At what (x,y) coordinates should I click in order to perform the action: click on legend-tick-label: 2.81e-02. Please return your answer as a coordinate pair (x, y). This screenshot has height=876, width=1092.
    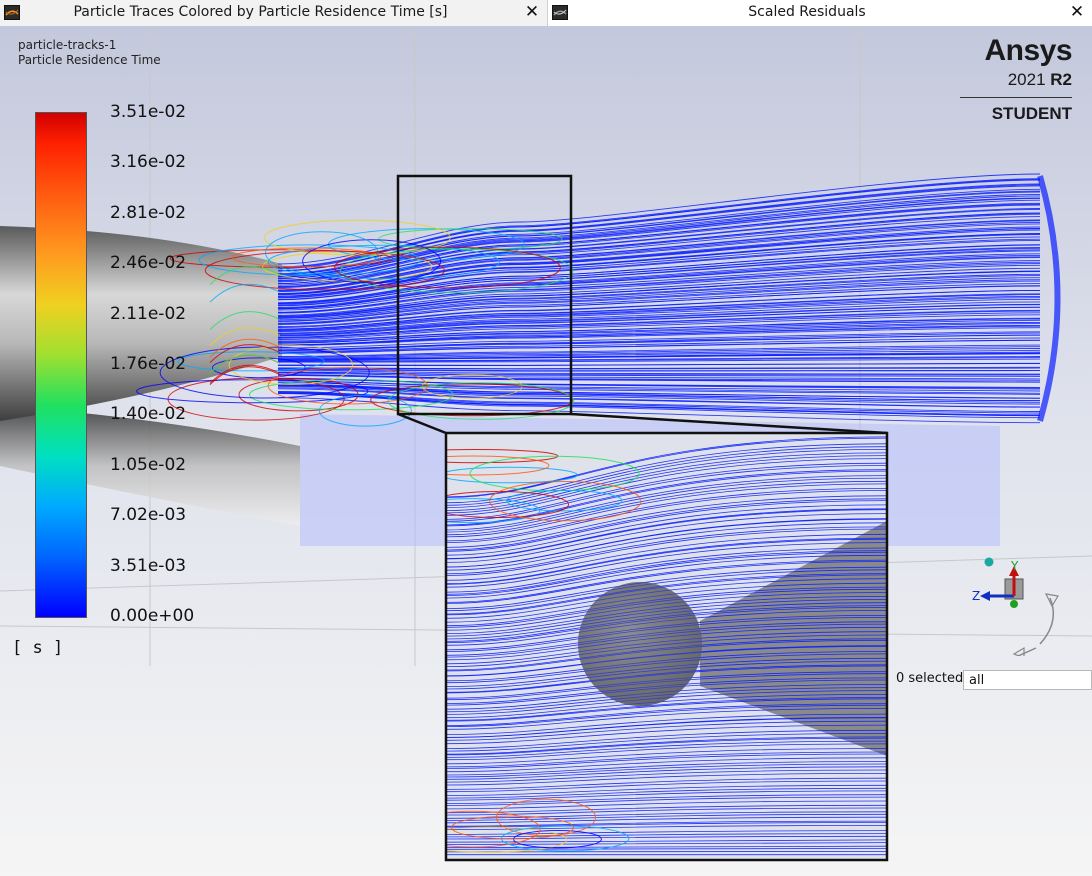
    Looking at the image, I should click on (148, 212).